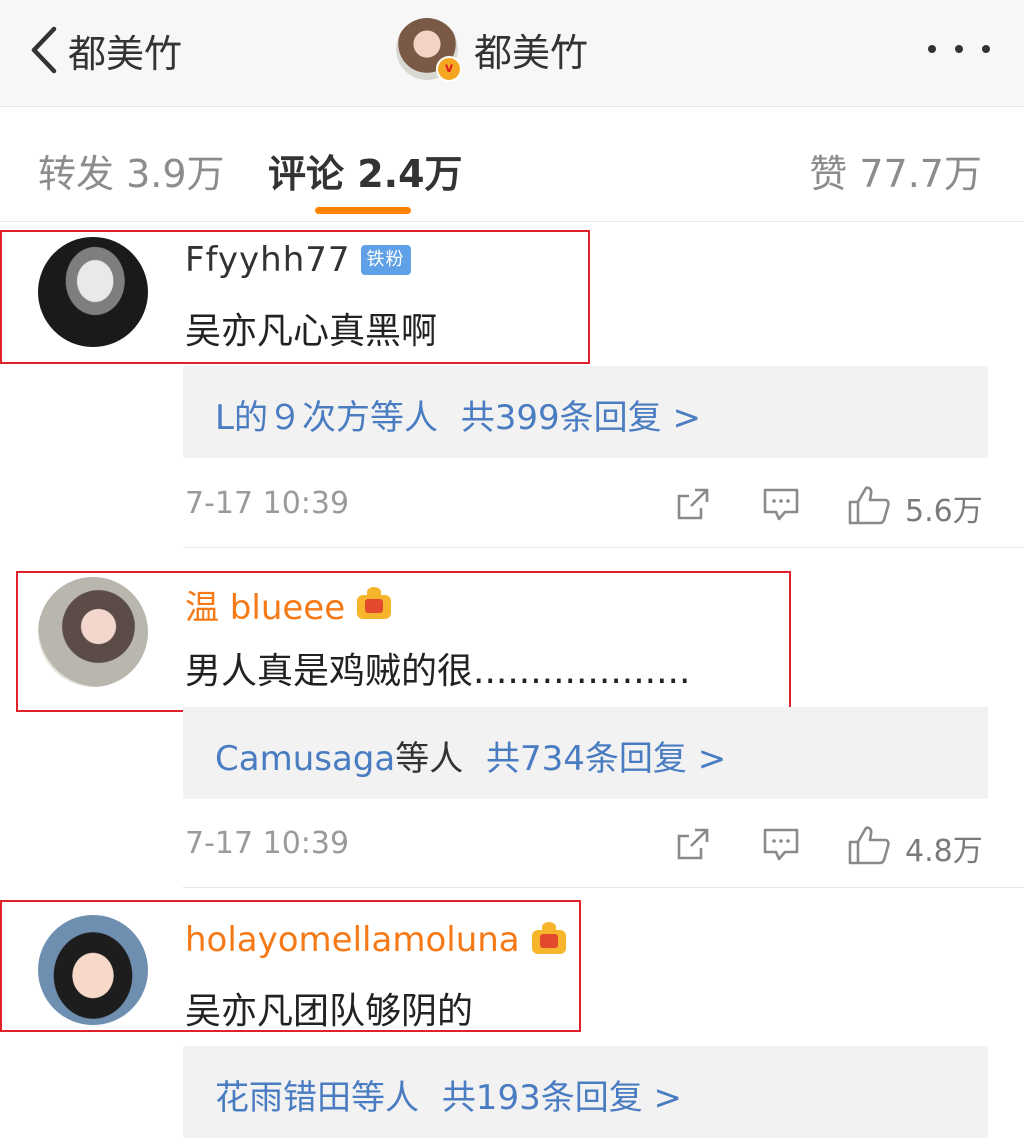 Image resolution: width=1024 pixels, height=1138 pixels. What do you see at coordinates (298, 260) in the screenshot?
I see `comment-username: Ffyyhh77 铁粉` at bounding box center [298, 260].